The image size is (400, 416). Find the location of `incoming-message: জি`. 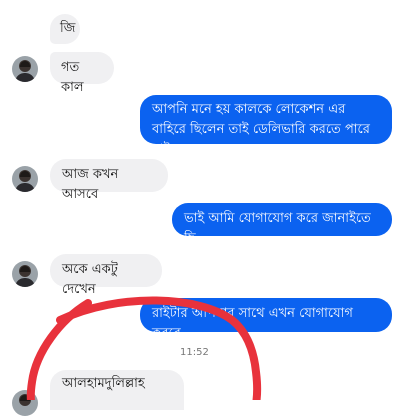

incoming-message: জি is located at coordinates (65, 29).